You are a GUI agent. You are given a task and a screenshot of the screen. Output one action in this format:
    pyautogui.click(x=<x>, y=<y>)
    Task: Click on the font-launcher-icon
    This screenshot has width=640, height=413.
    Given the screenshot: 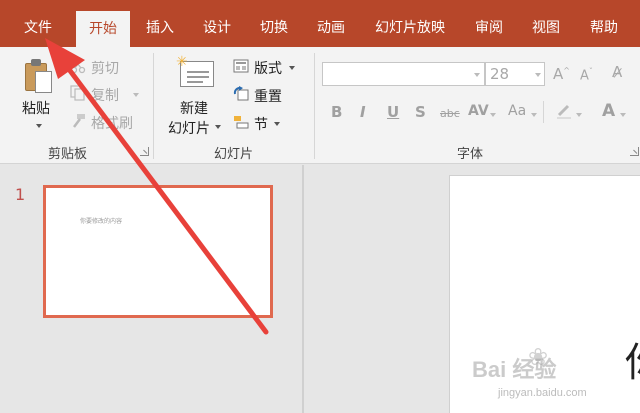 What is the action you would take?
    pyautogui.click(x=634, y=151)
    